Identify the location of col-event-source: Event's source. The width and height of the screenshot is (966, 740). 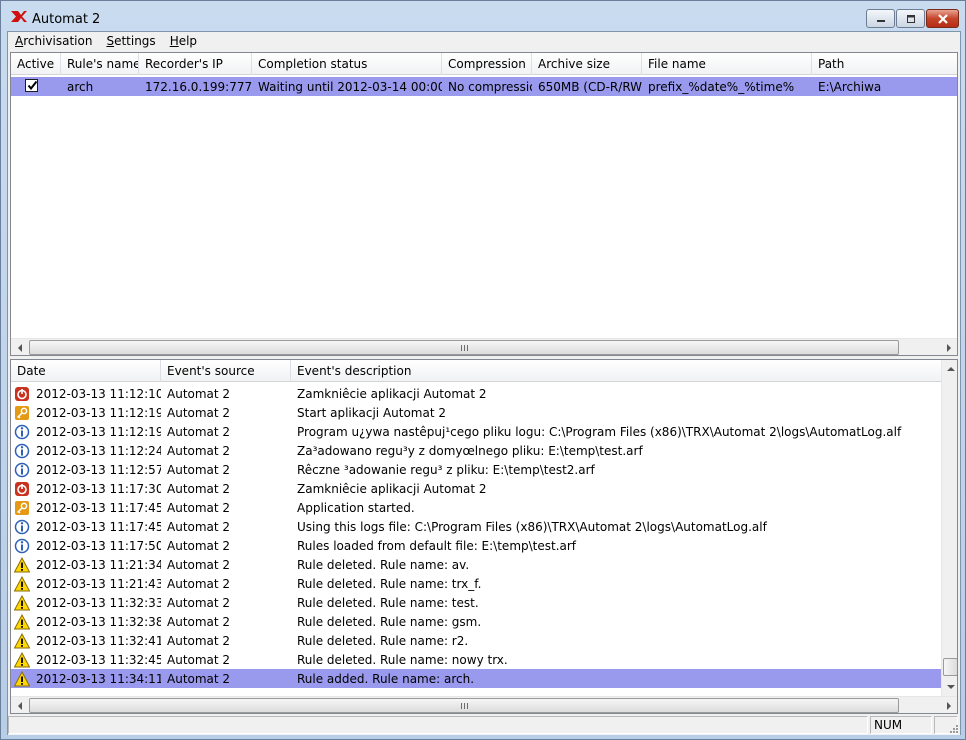
(226, 371).